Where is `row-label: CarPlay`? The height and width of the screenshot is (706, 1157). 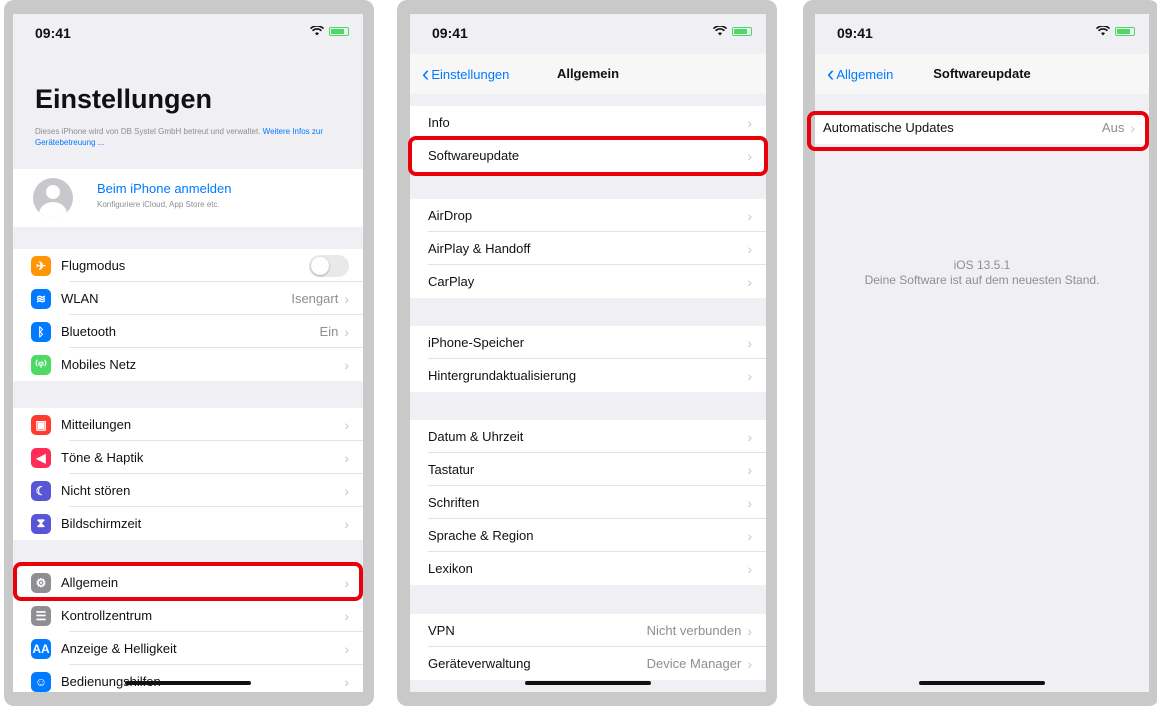
row-label: CarPlay is located at coordinates (451, 281).